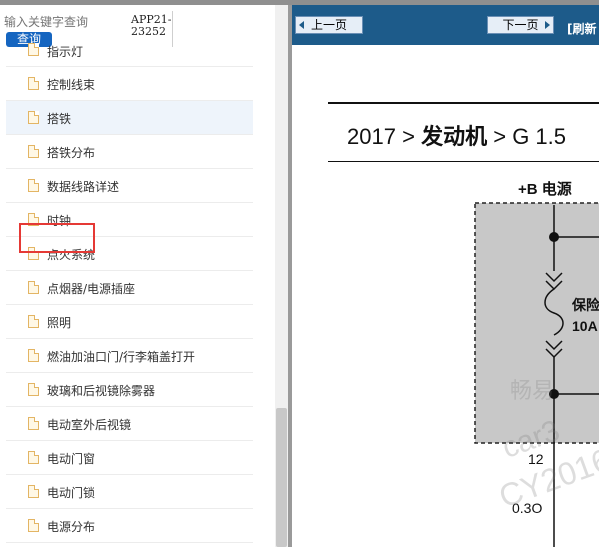  I want to click on tree-item-label: 电源分布, so click(71, 527).